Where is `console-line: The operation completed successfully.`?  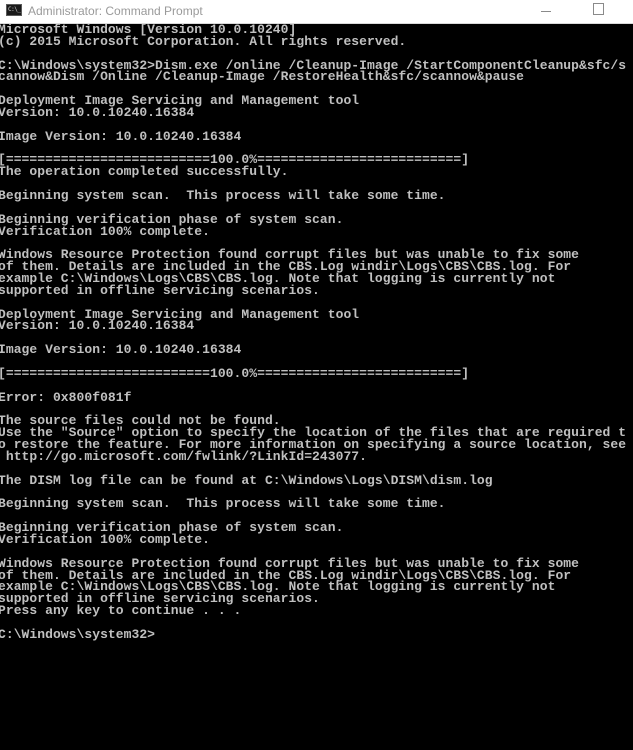 console-line: The operation completed successfully. is located at coordinates (144, 172).